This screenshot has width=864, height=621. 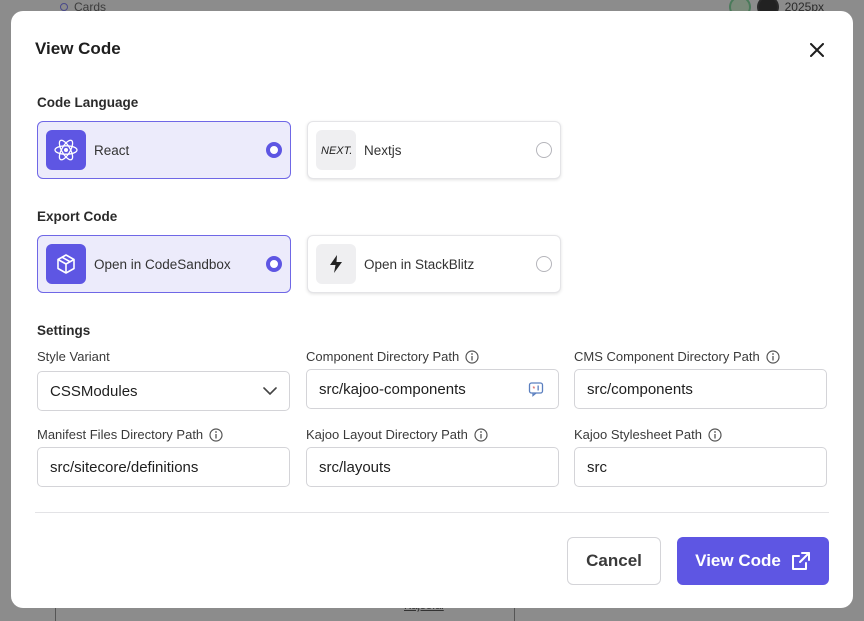 I want to click on manifest-dir-input: src/sitecore/definitions, so click(x=163, y=467).